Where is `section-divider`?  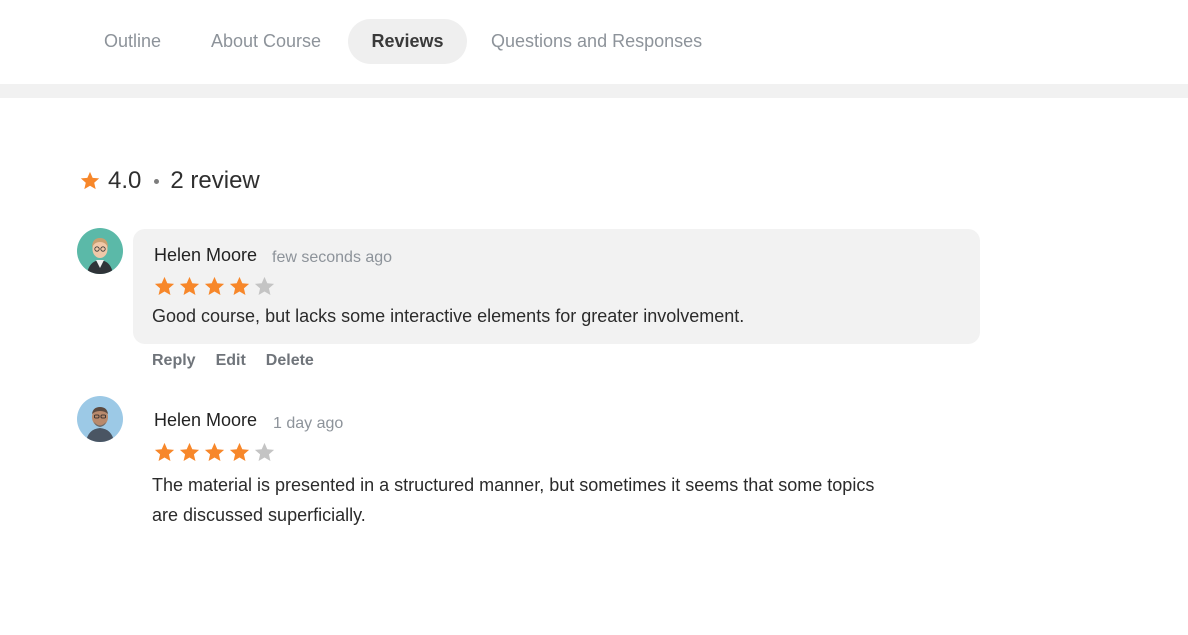 section-divider is located at coordinates (594, 91).